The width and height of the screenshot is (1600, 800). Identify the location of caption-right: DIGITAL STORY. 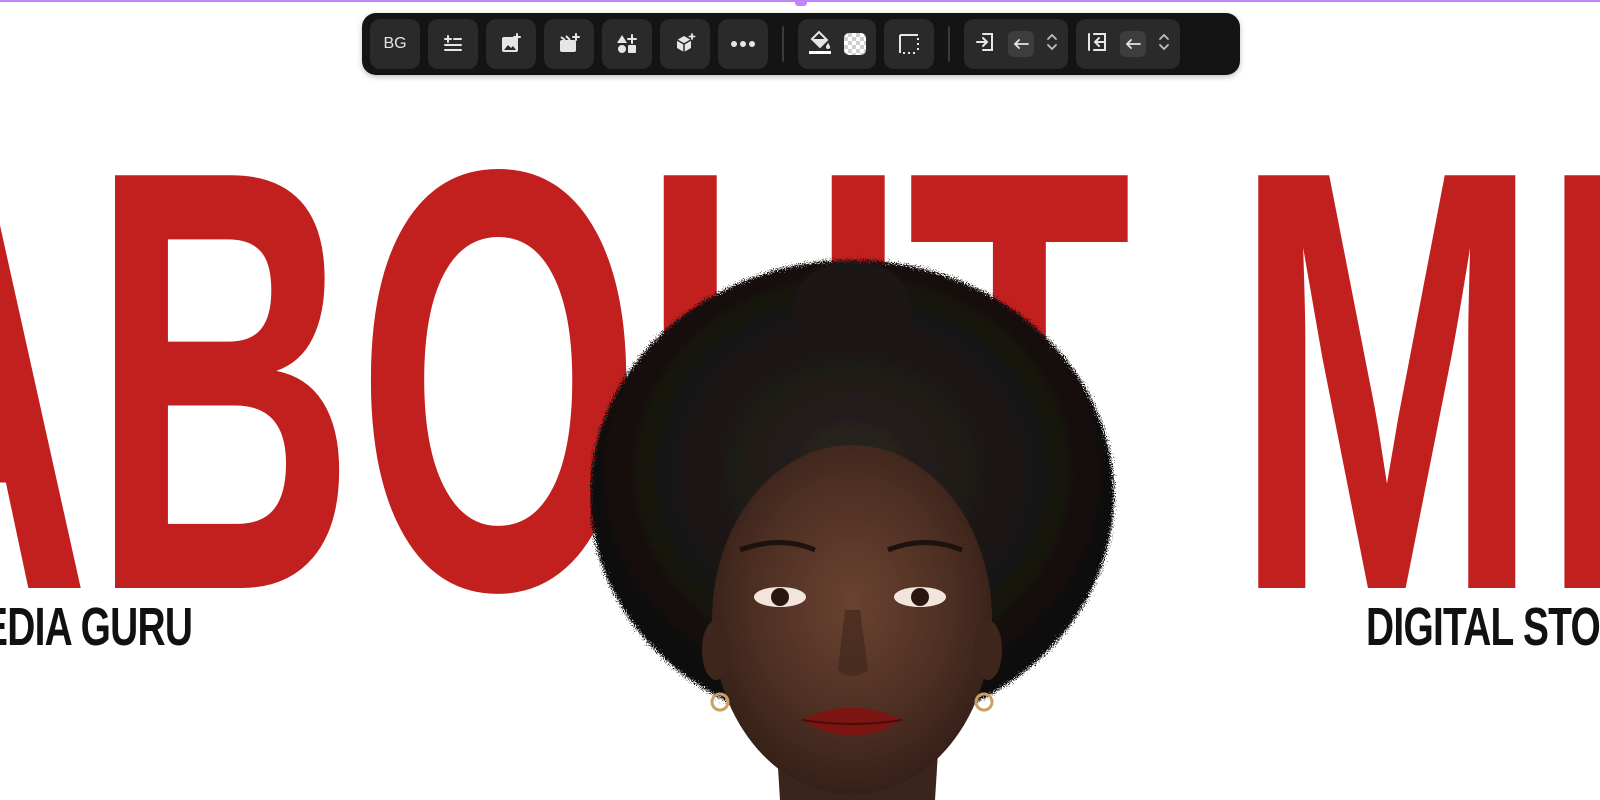
(1483, 627).